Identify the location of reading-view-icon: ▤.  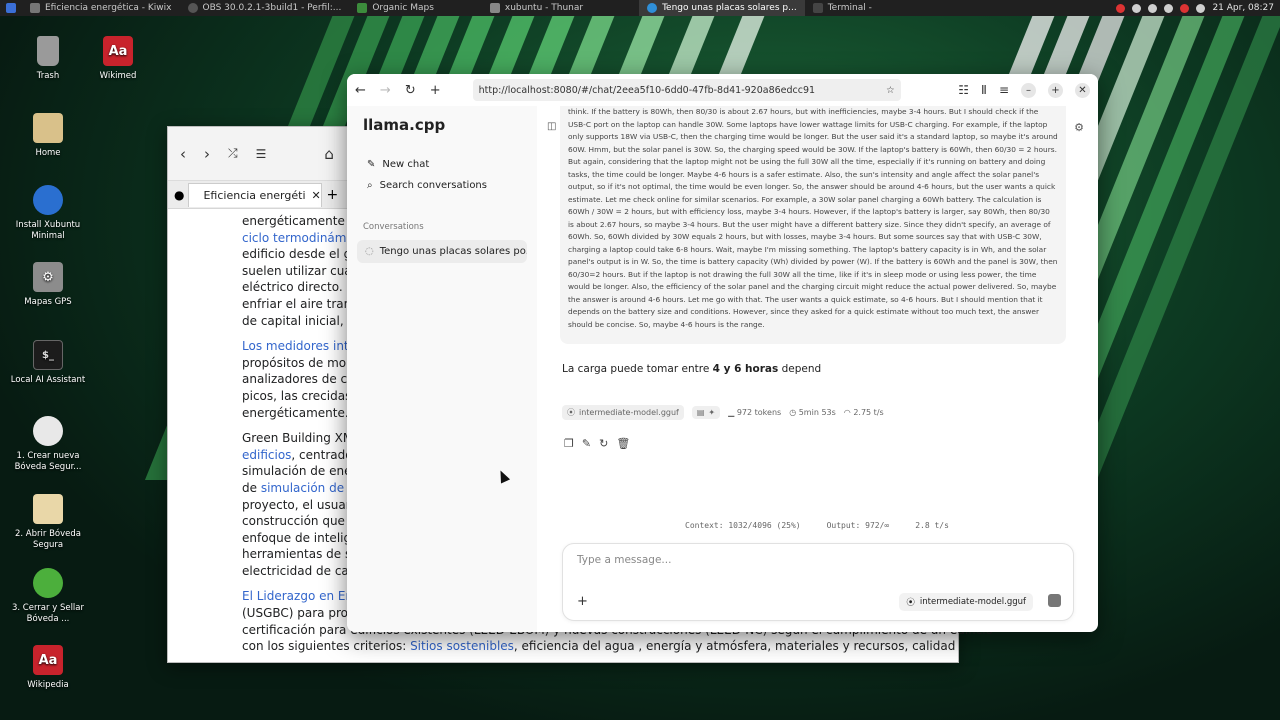
(701, 412).